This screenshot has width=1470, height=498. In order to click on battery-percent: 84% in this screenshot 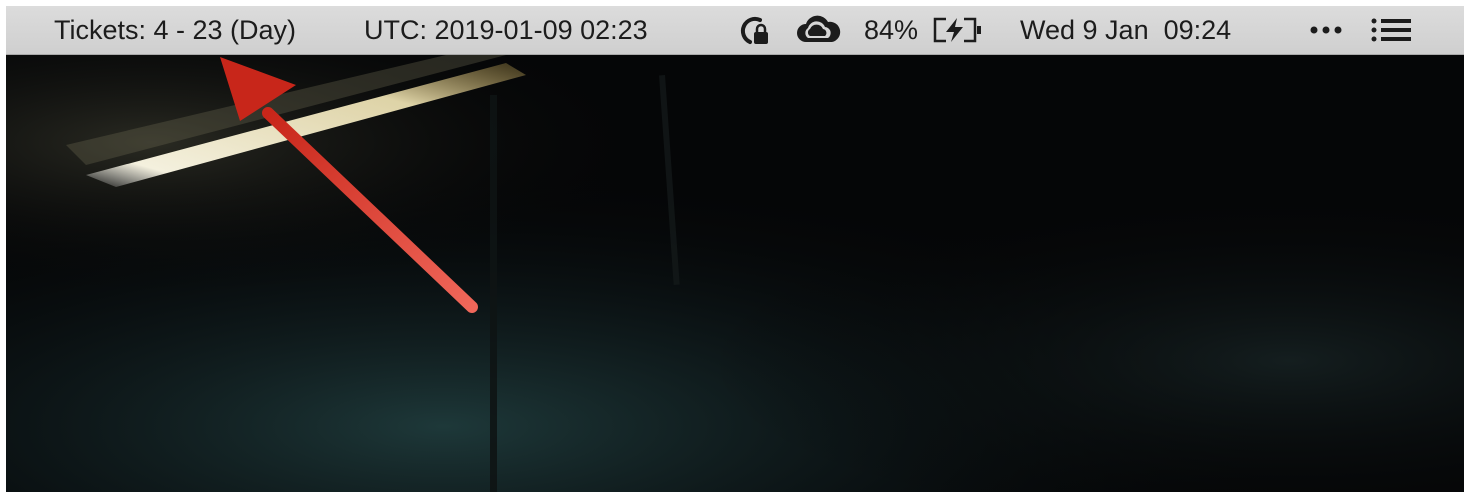, I will do `click(891, 30)`.